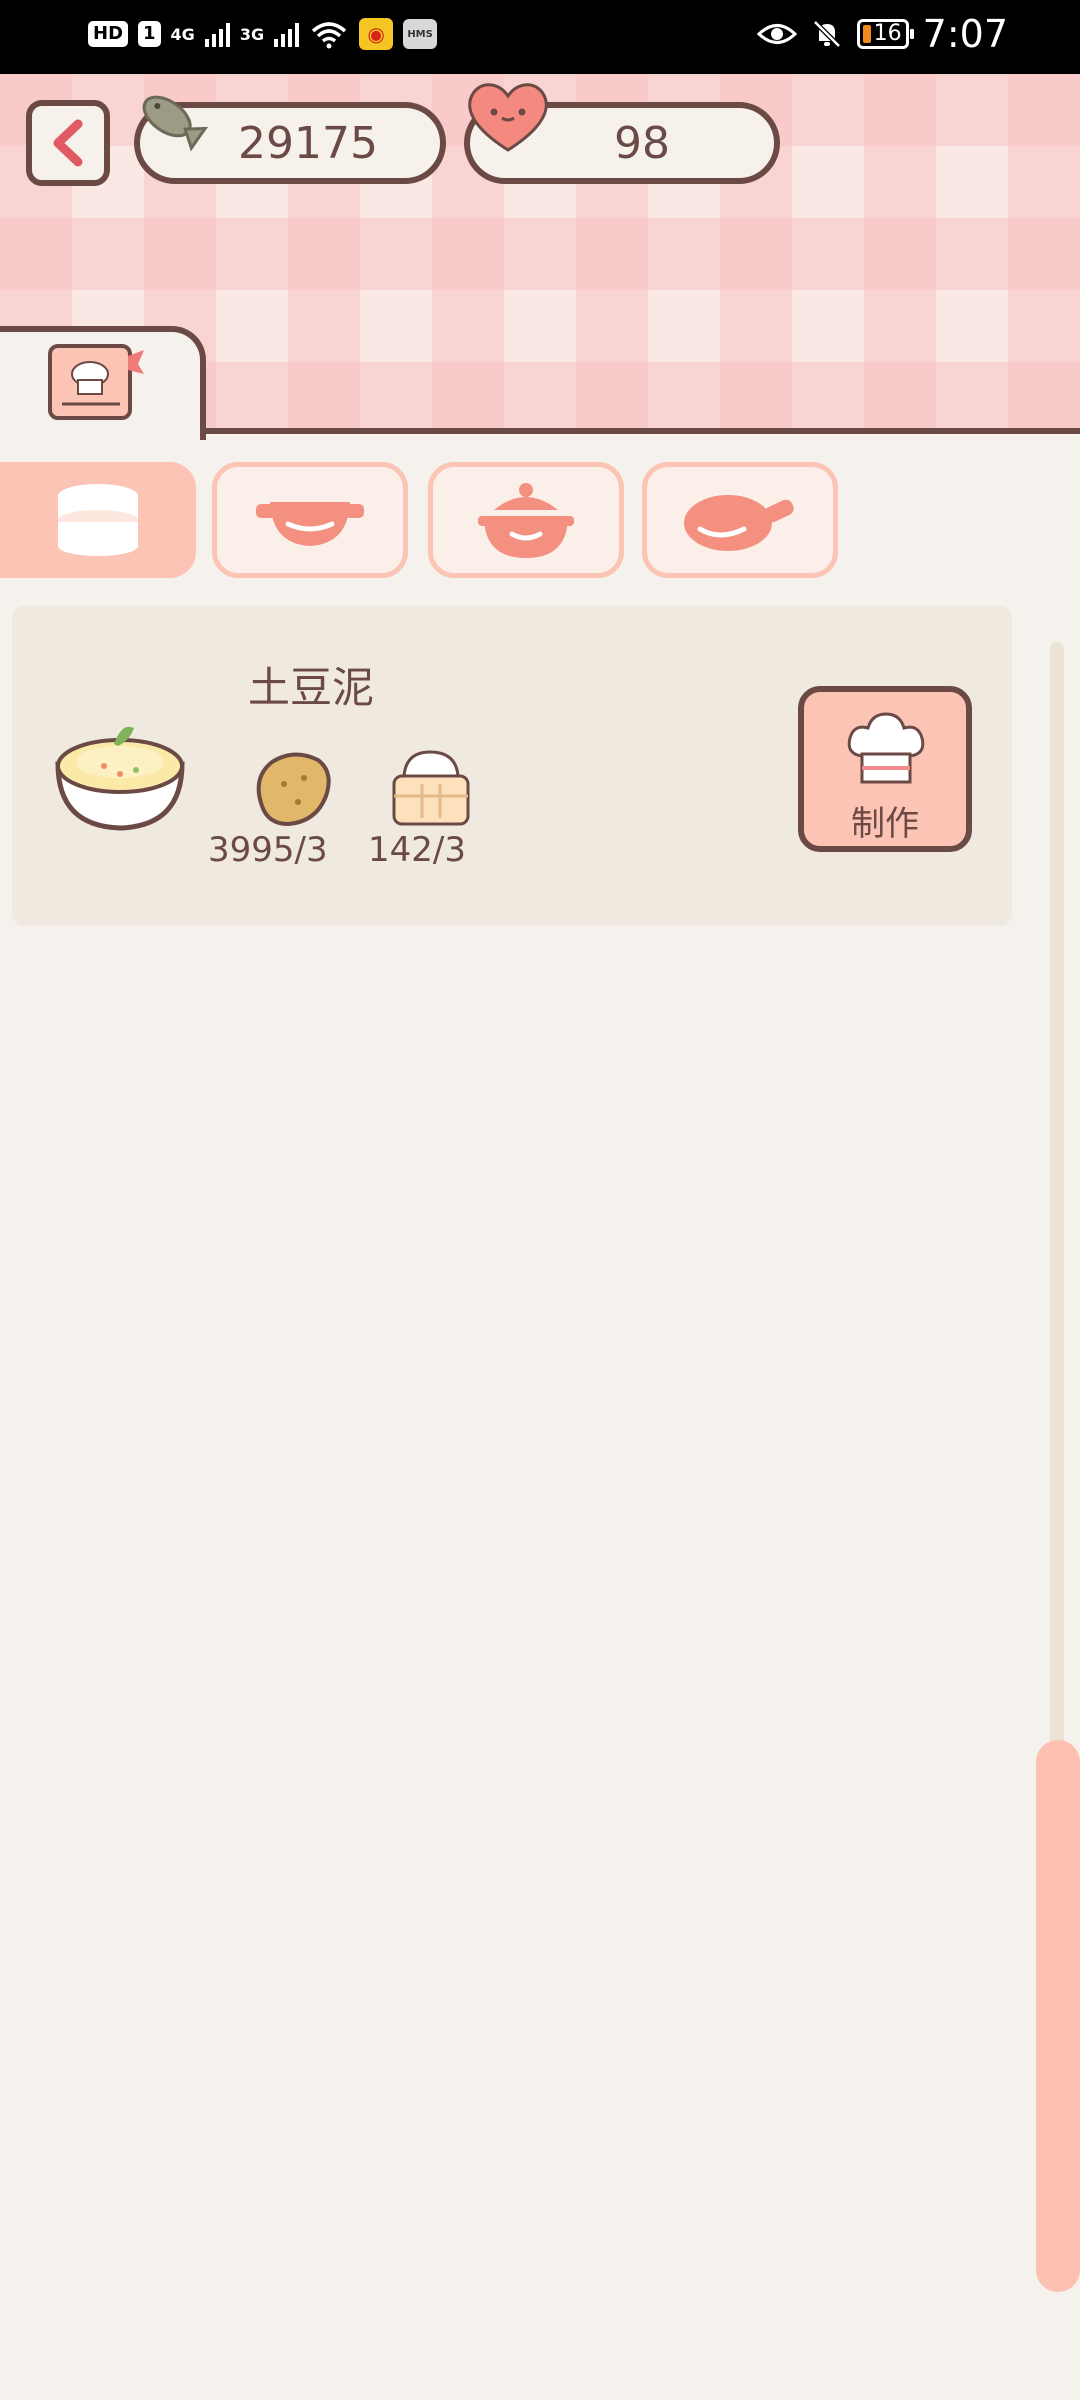  I want to click on pot-icon, so click(526, 520).